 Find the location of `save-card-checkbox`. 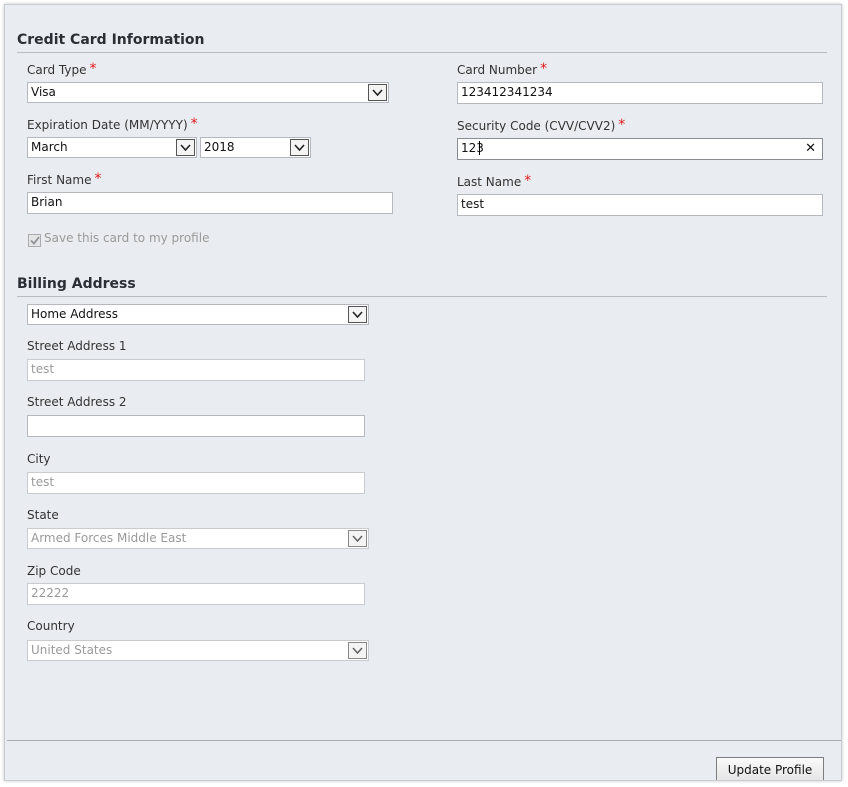

save-card-checkbox is located at coordinates (34, 240).